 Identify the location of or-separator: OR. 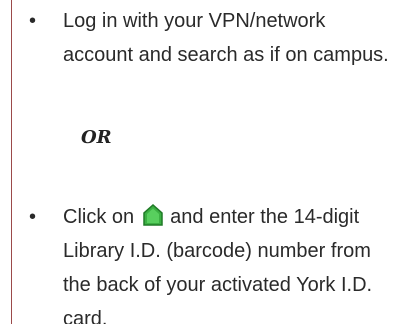
(96, 137).